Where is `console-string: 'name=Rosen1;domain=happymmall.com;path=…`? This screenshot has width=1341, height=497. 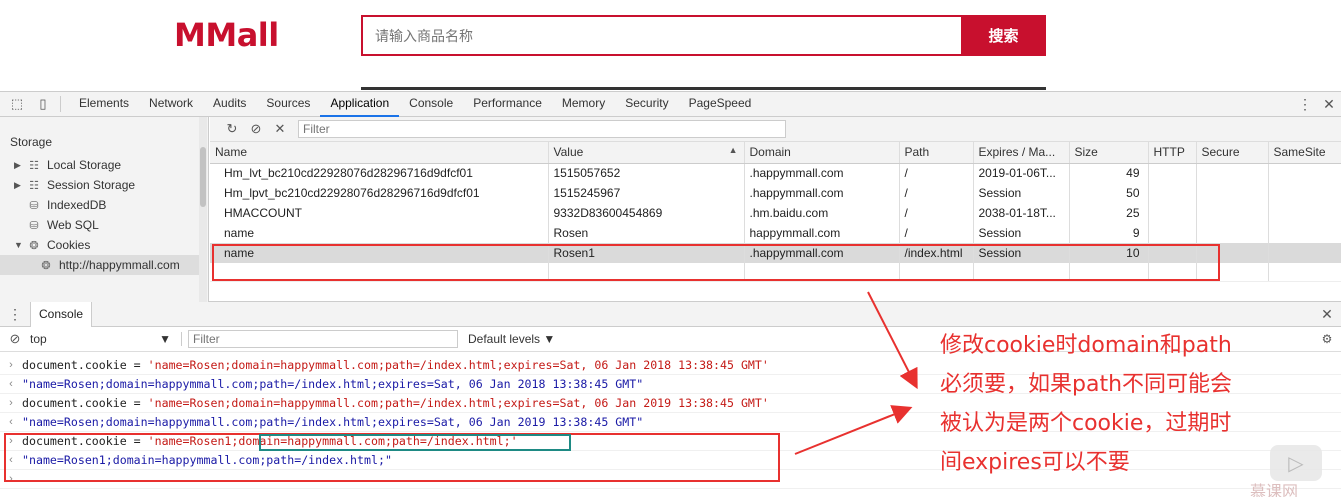 console-string: 'name=Rosen1;domain=happymmall.com;path=… is located at coordinates (332, 441).